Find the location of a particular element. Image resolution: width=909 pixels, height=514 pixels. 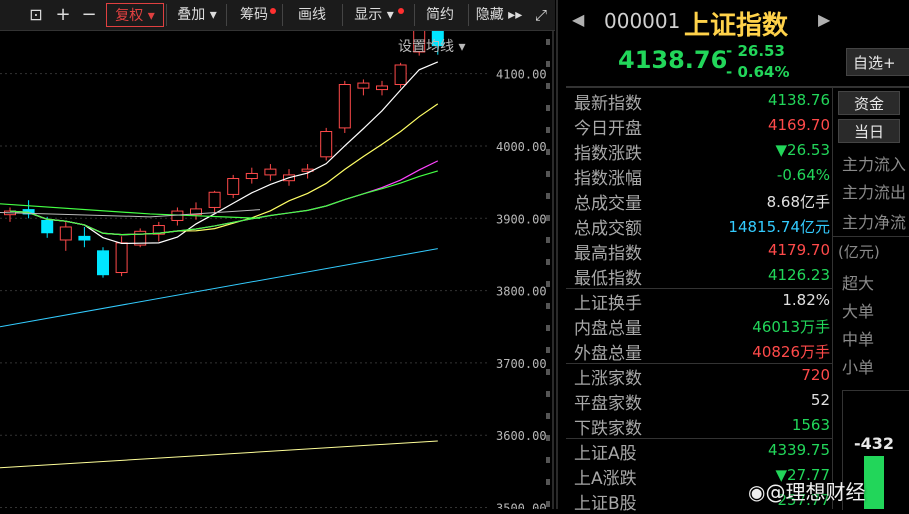

diejia-dropdown: 叠加 ▾ is located at coordinates (197, 15).